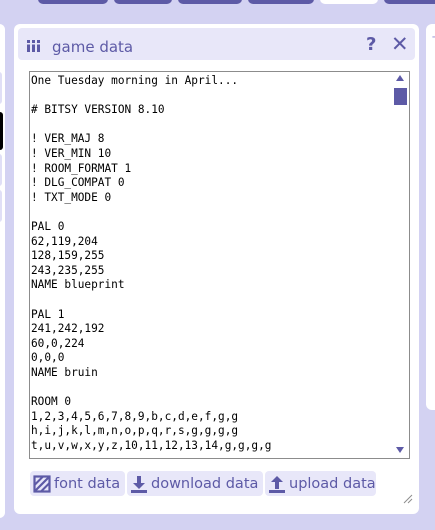 The height and width of the screenshot is (530, 435). What do you see at coordinates (400, 44) in the screenshot?
I see `close-icon: ✕` at bounding box center [400, 44].